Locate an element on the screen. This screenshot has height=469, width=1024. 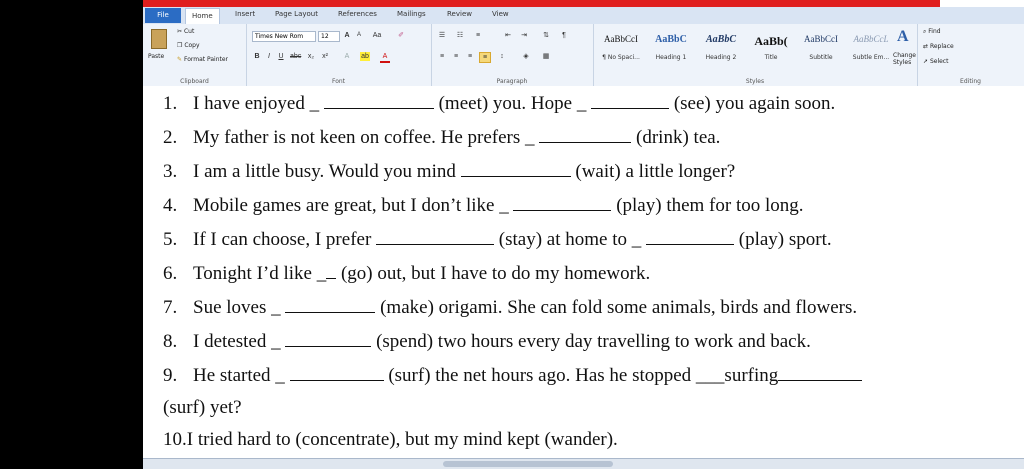
tab-review: Review is located at coordinates (459, 14).